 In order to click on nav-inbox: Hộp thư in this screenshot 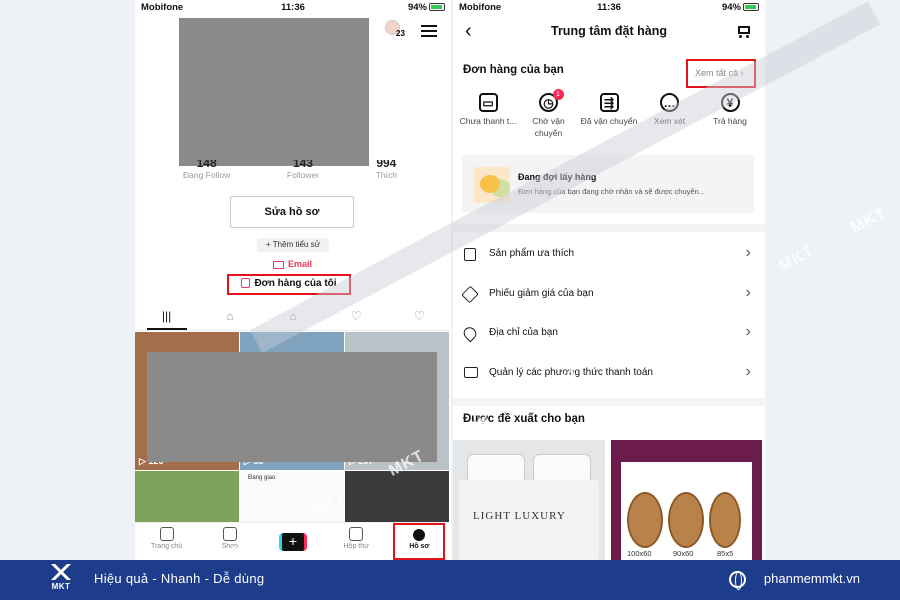, I will do `click(356, 541)`.